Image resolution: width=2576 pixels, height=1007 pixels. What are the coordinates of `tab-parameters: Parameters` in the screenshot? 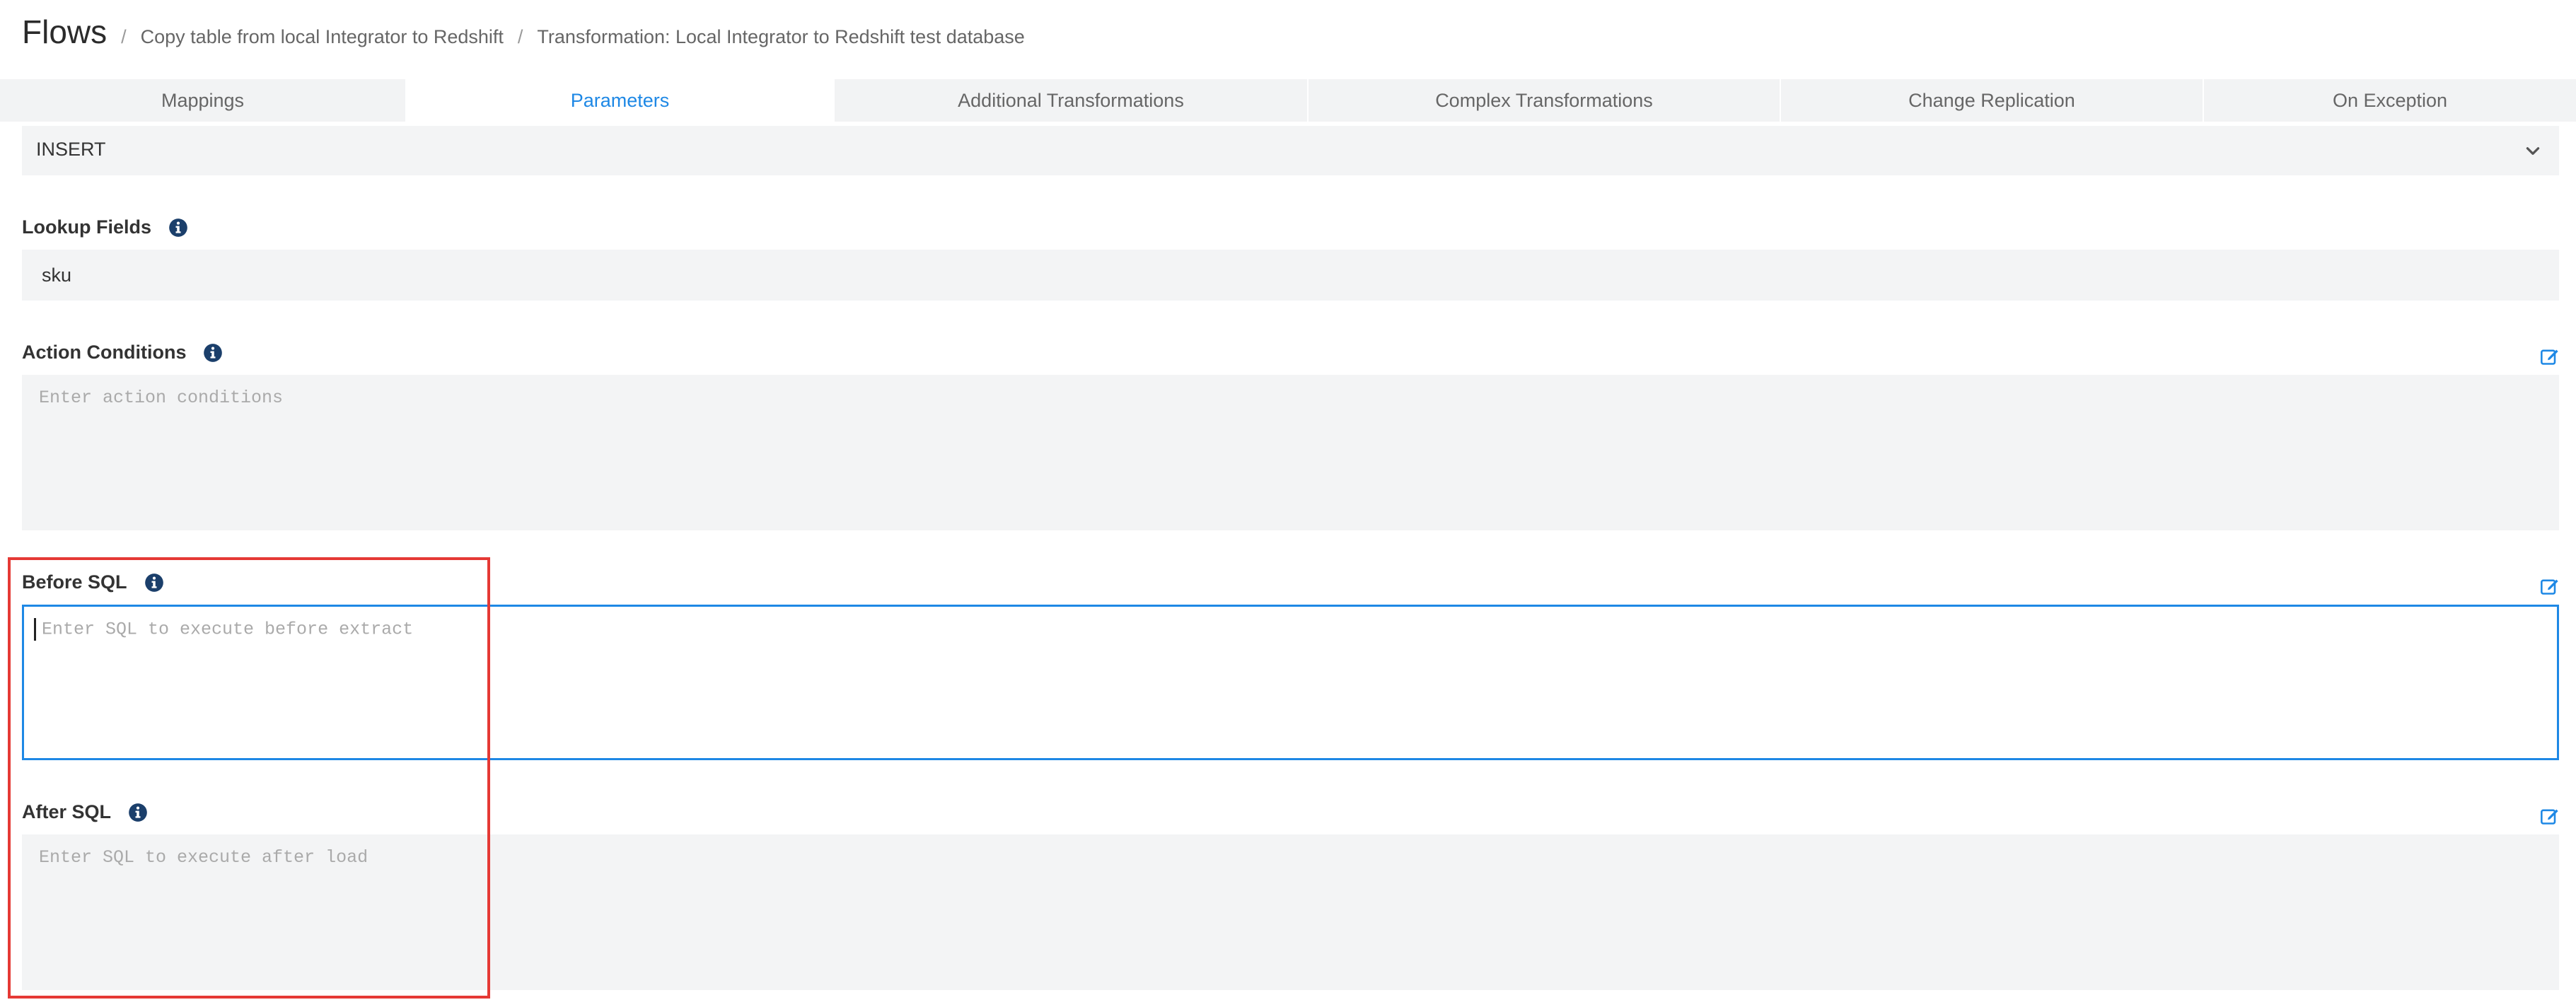 It's located at (621, 100).